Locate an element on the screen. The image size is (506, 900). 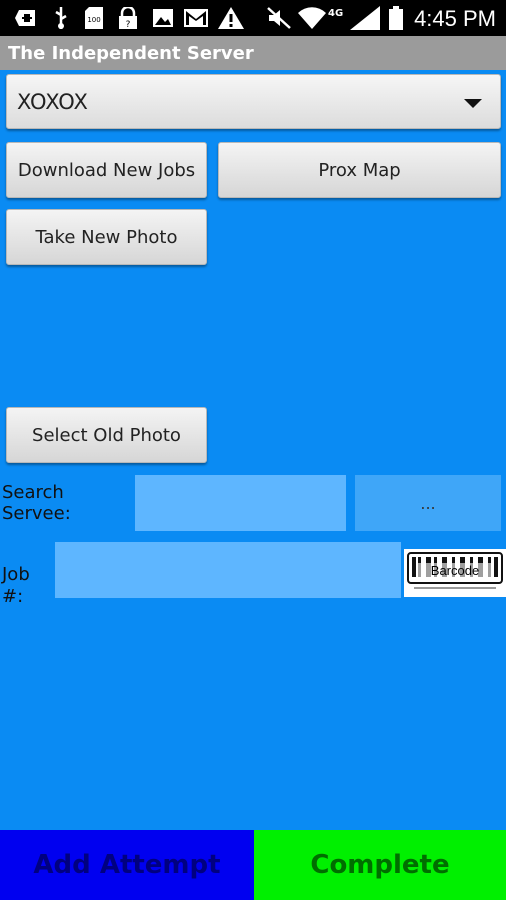
download-new-jobs-label: Download New Jobs is located at coordinates (106, 170).